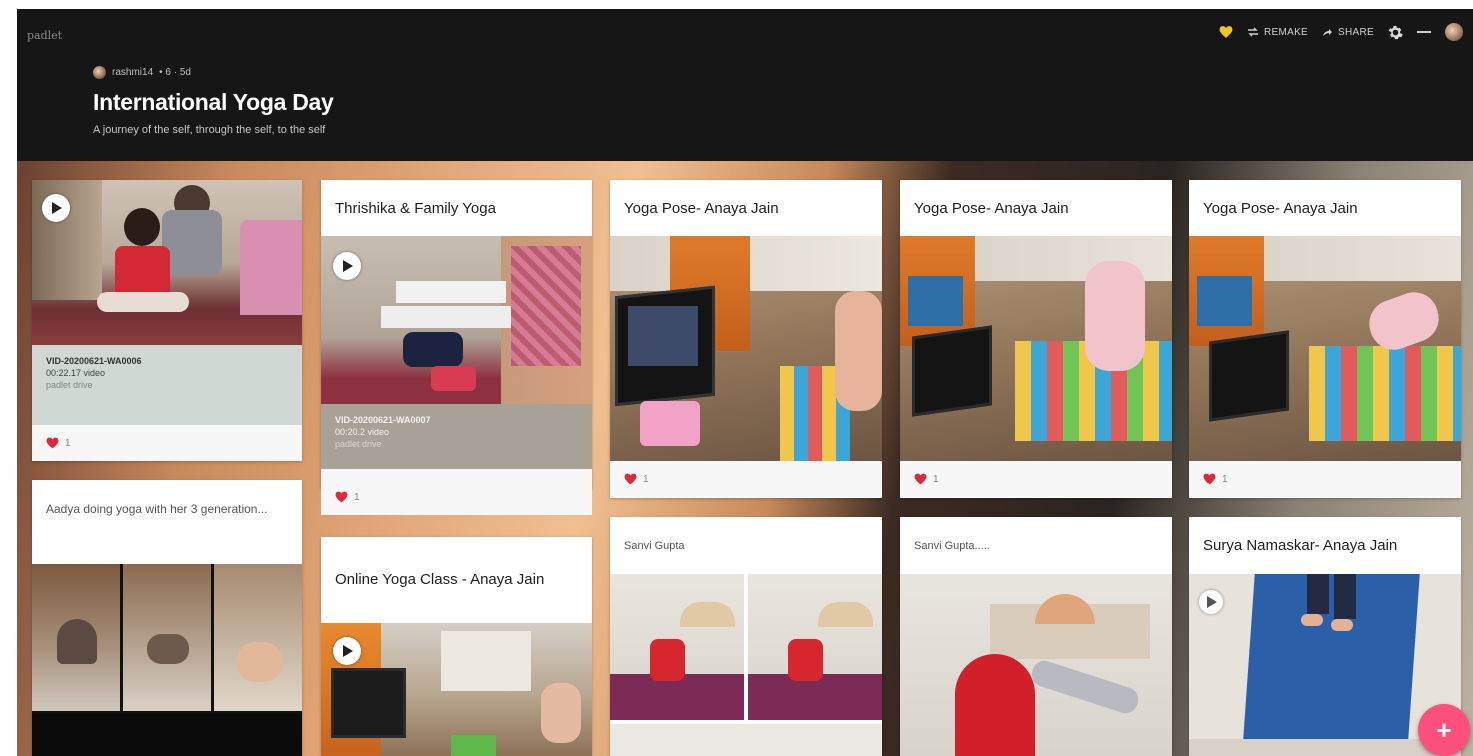 The width and height of the screenshot is (1473, 756). Describe the element at coordinates (440, 579) in the screenshot. I see `post-title-text: Online Yoga Class - Anaya Jain` at that location.